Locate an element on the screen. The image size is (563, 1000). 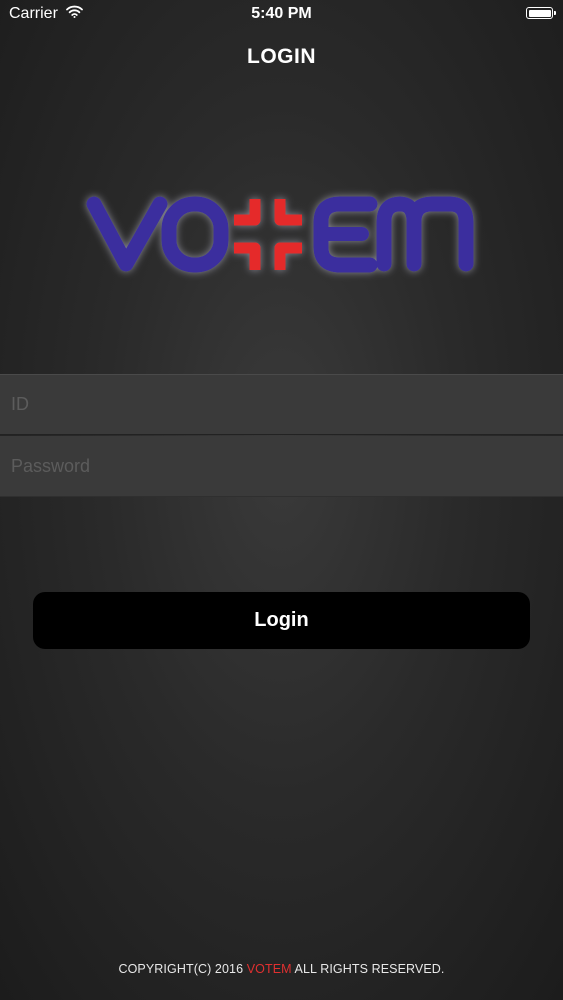
id-field-row is located at coordinates (281, 404).